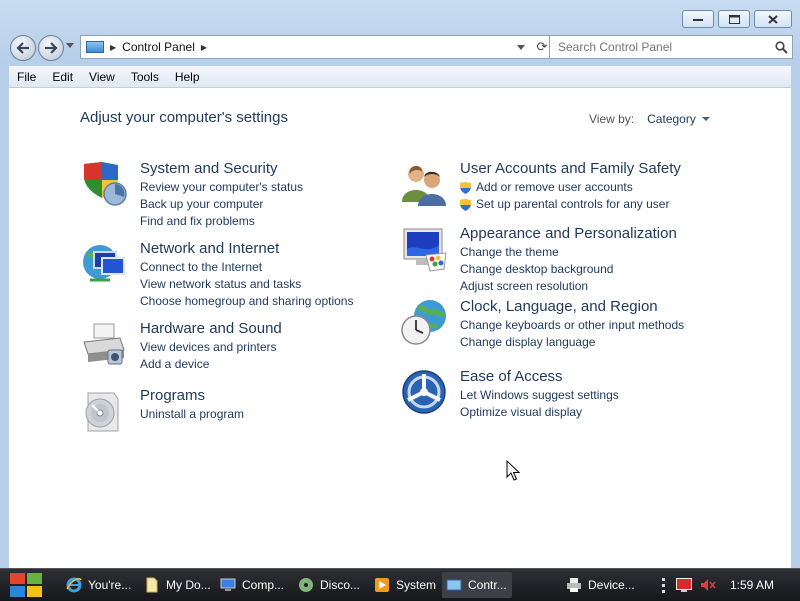 The width and height of the screenshot is (800, 601). What do you see at coordinates (708, 585) in the screenshot?
I see `volume-muted-icon` at bounding box center [708, 585].